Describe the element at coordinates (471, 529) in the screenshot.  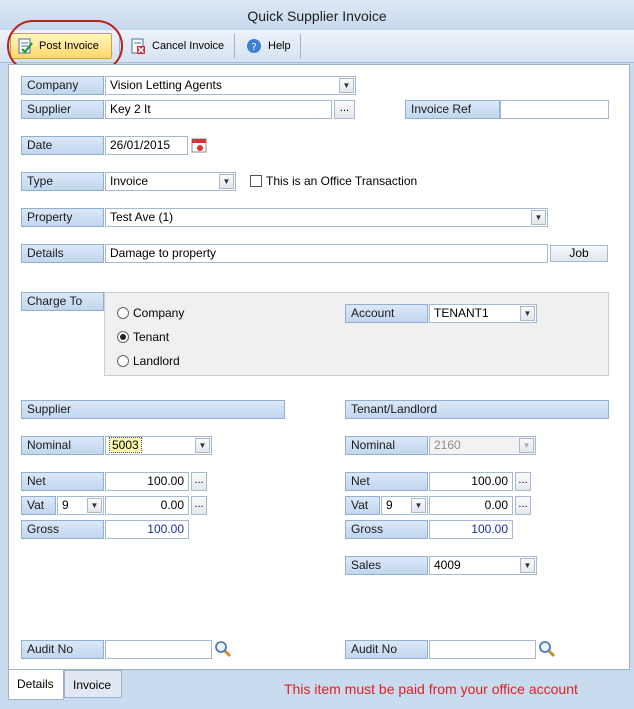
I see `tenant-gross-value: 100.00` at that location.